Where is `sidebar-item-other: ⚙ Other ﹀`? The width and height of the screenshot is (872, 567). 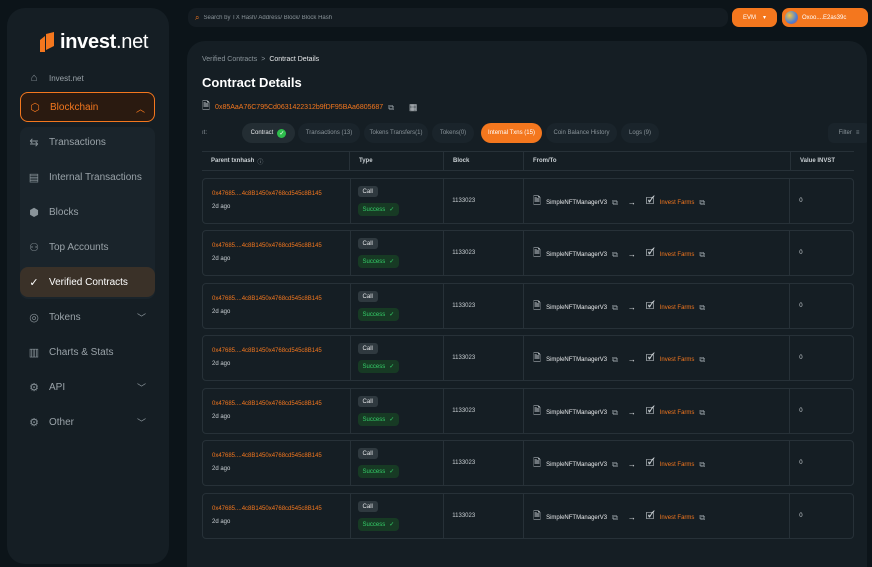
sidebar-item-other: ⚙ Other ﹀ is located at coordinates (87, 422).